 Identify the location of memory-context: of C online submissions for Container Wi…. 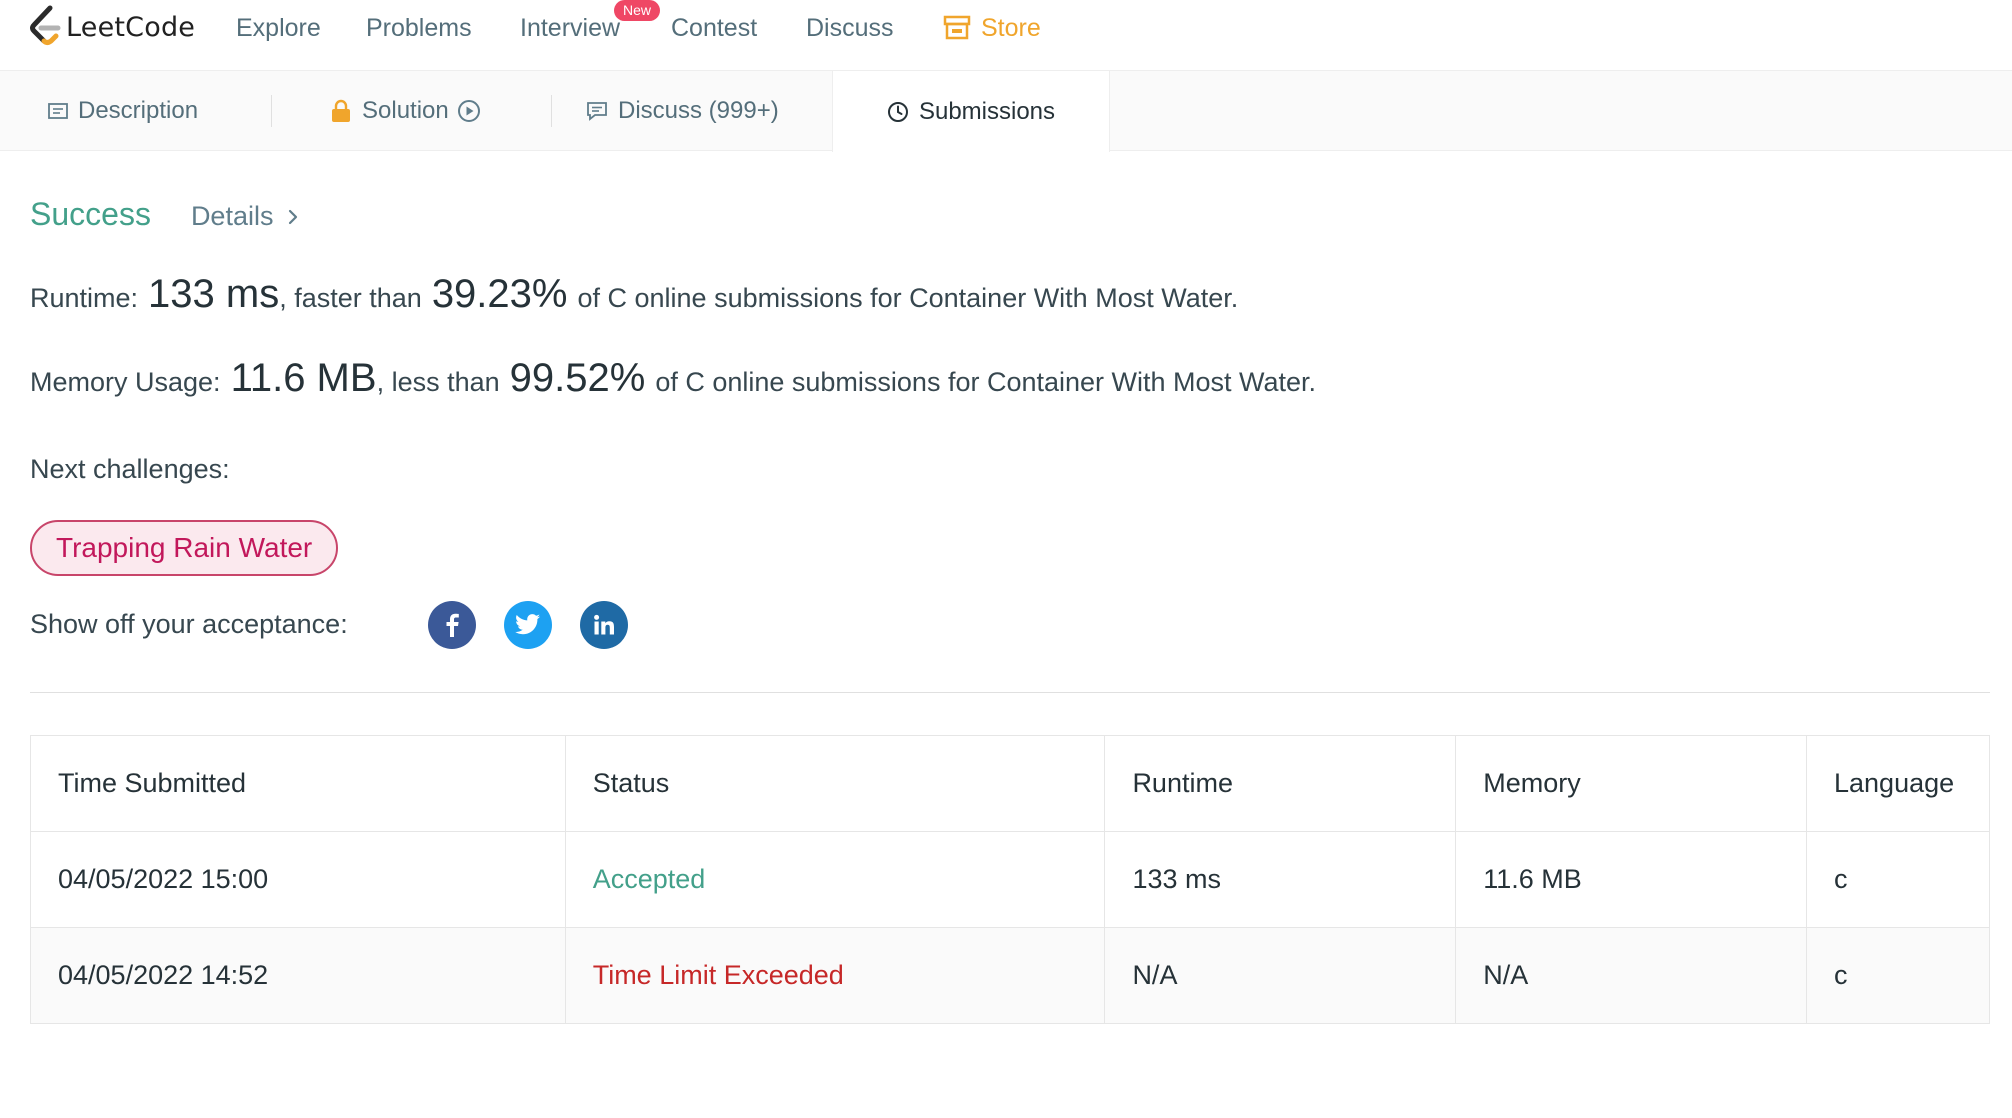
(986, 382).